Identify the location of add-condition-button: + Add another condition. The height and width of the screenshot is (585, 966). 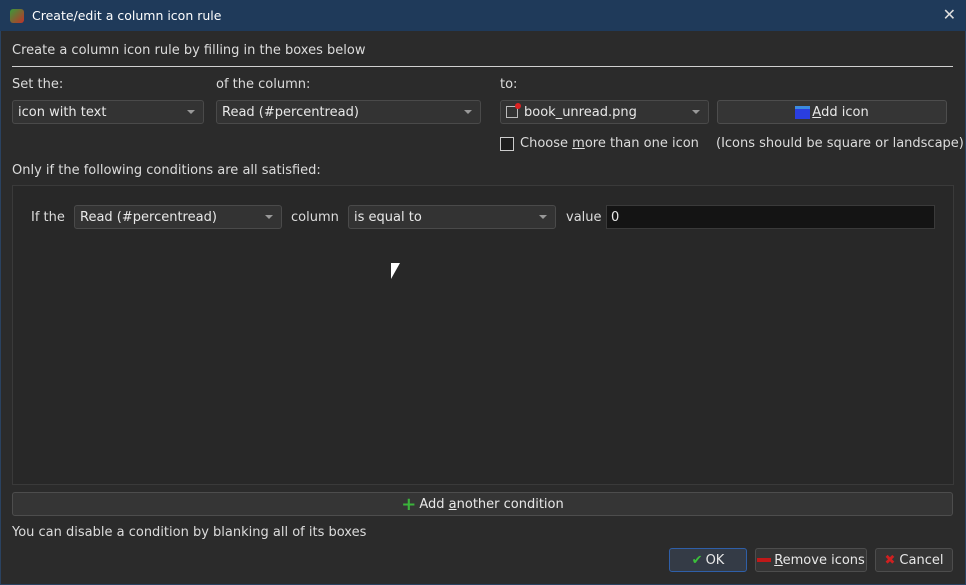
(482, 504).